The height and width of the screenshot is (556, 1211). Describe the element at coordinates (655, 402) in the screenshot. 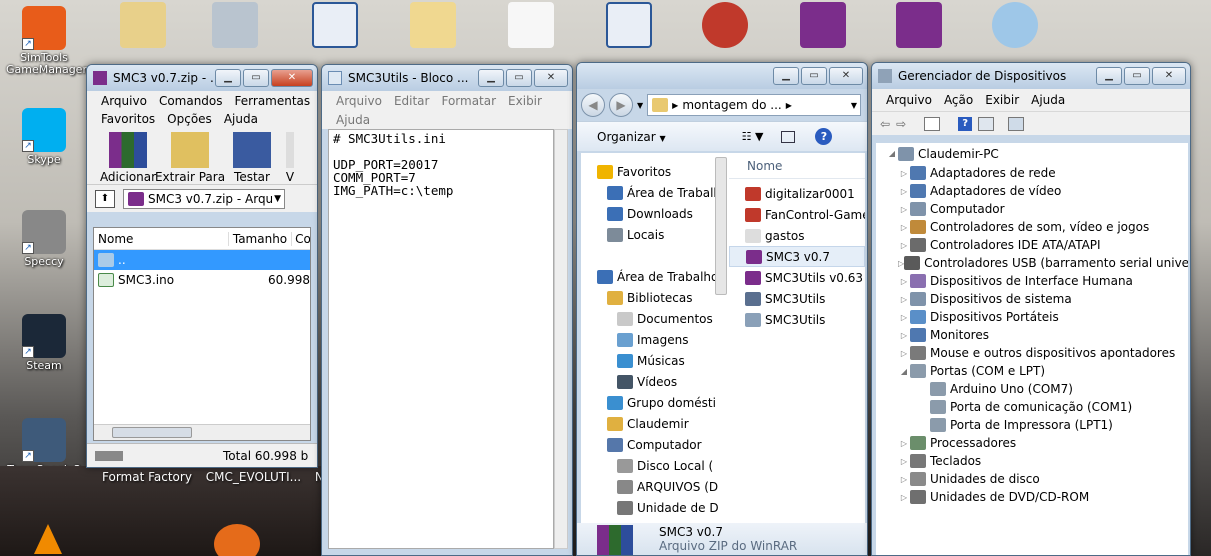

I see `nav-item: Grupo domésti` at that location.